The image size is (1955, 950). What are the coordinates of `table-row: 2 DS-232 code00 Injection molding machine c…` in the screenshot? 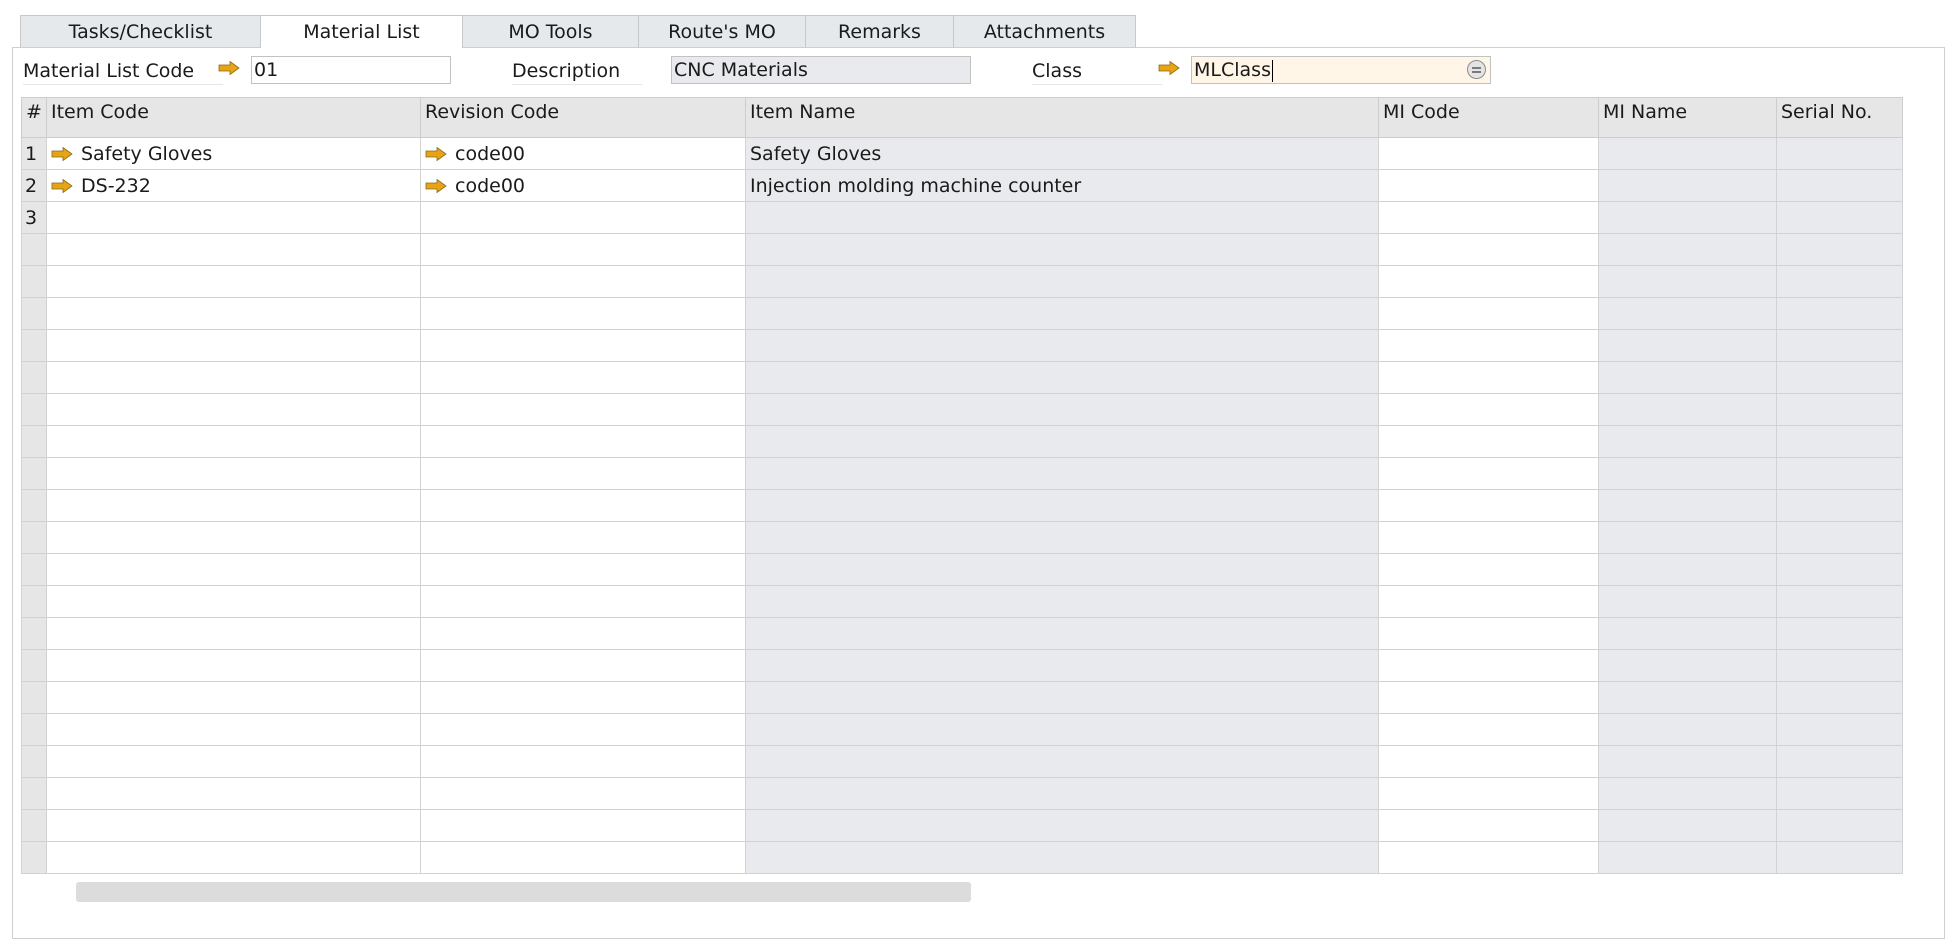 It's located at (962, 185).